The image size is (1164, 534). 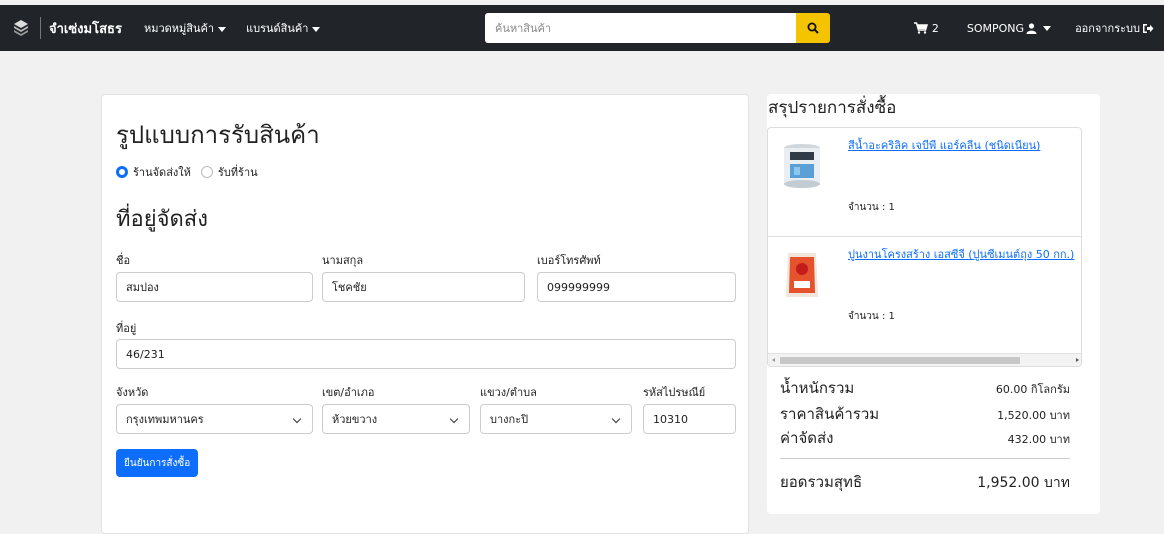 What do you see at coordinates (925, 458) in the screenshot?
I see `summary-divider` at bounding box center [925, 458].